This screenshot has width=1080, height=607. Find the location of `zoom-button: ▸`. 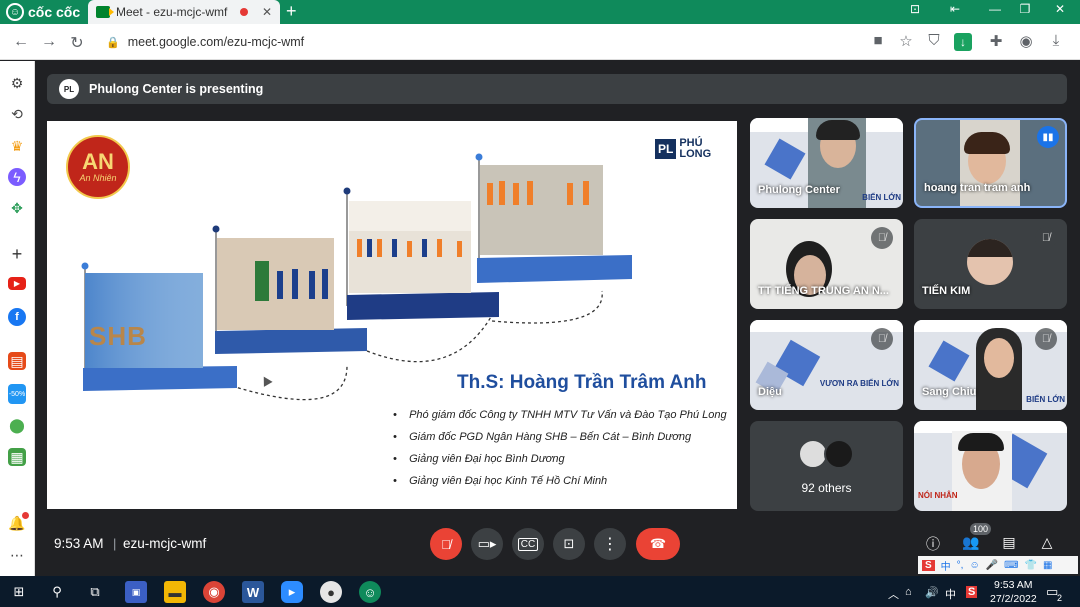

zoom-button: ▸ is located at coordinates (292, 592).